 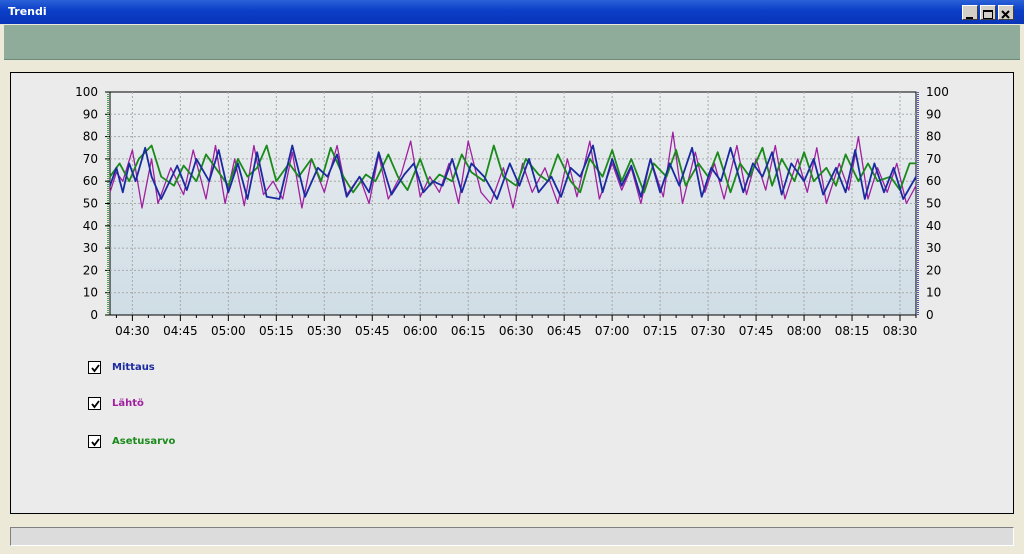 I want to click on x-tick-label: 07:45, so click(x=756, y=331).